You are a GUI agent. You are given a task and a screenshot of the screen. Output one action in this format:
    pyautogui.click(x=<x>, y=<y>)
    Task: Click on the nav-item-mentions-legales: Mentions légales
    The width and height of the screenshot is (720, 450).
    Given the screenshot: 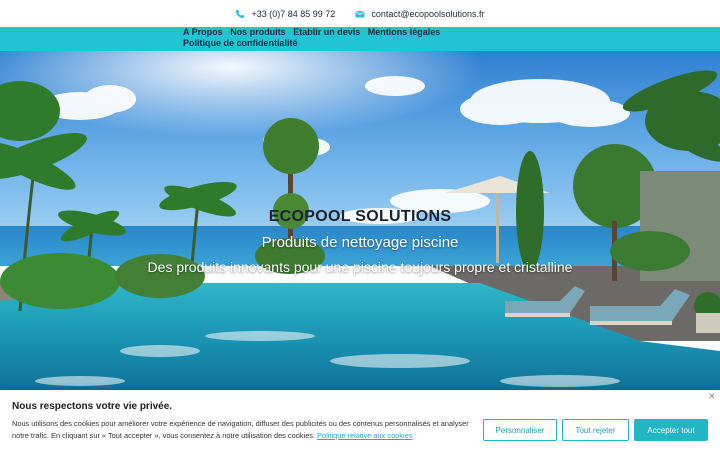 What is the action you would take?
    pyautogui.click(x=404, y=32)
    